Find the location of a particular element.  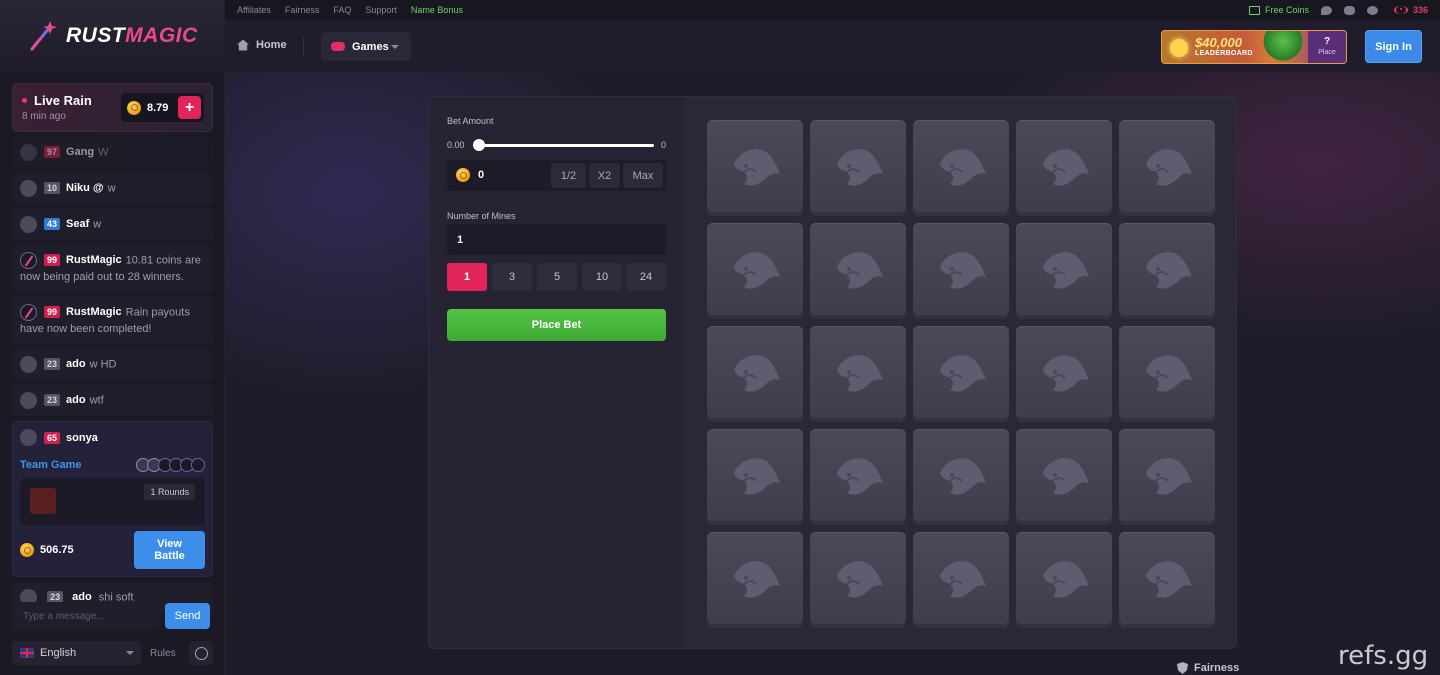

emoji-button is located at coordinates (201, 653).